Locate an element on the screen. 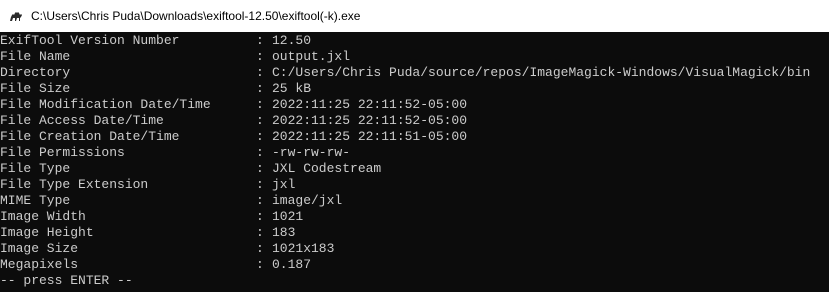  metadata-row: File Size:25 kB is located at coordinates (414, 89).